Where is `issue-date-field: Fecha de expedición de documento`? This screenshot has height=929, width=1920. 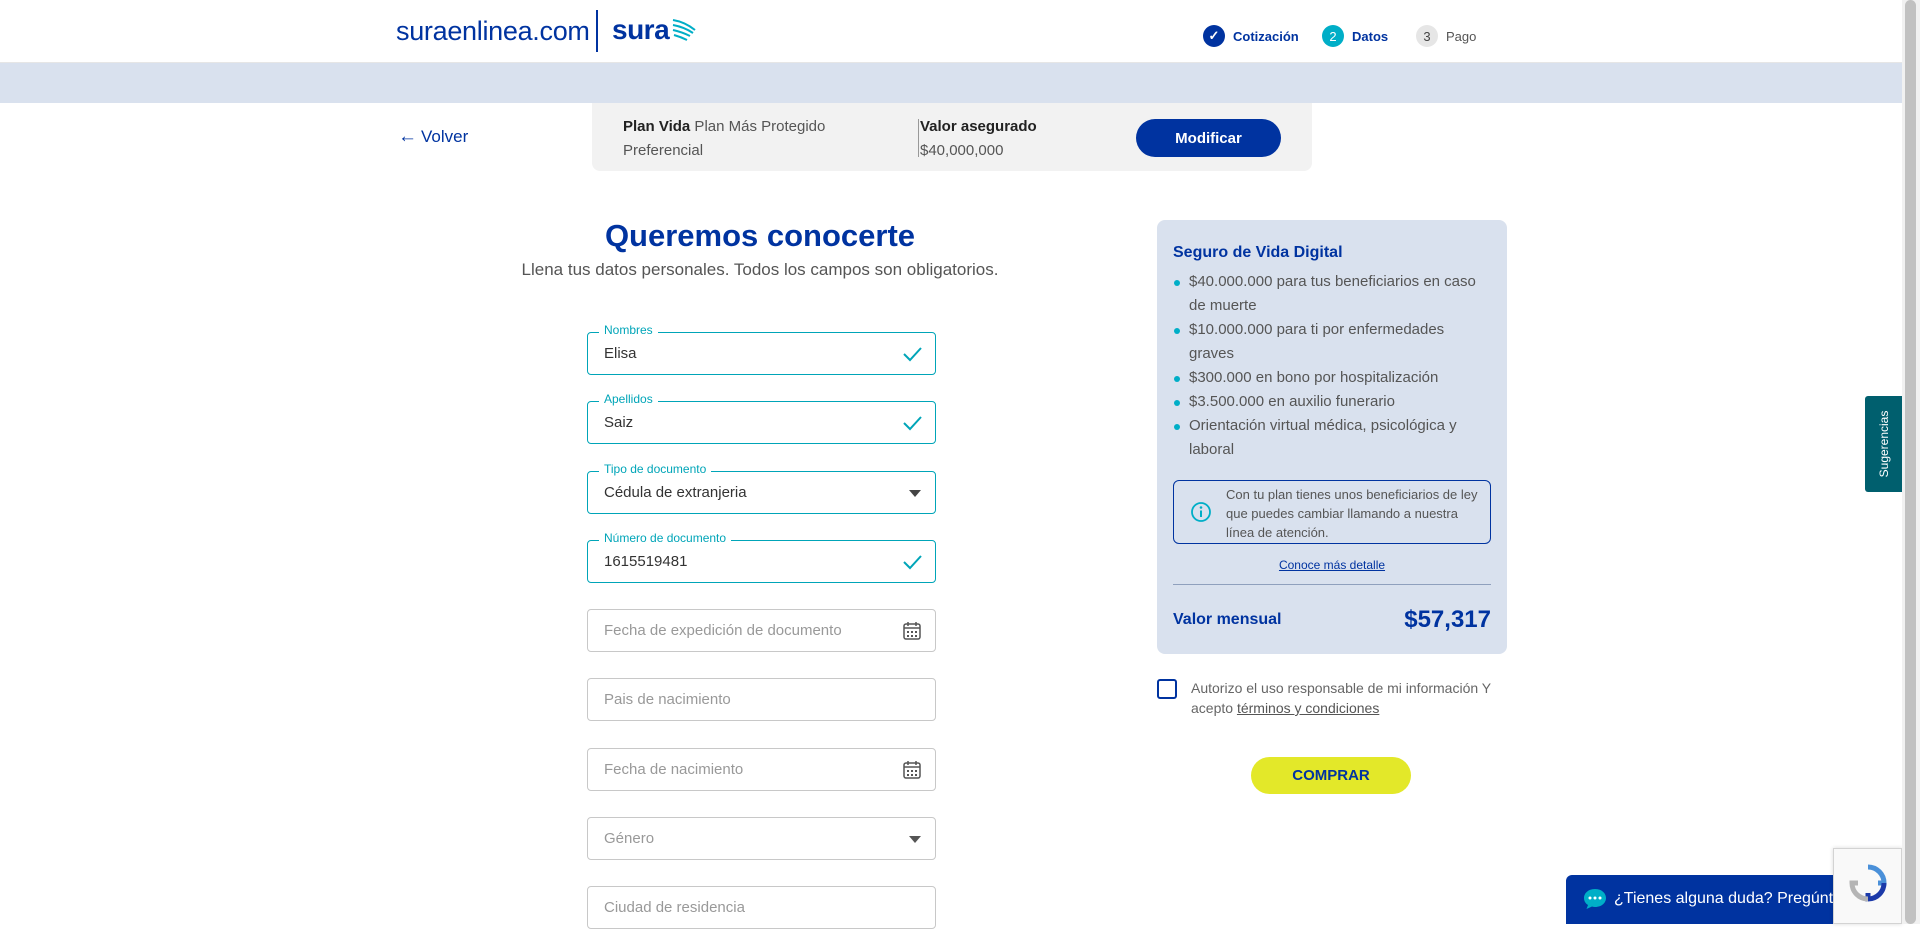
issue-date-field: Fecha de expedición de documento is located at coordinates (761, 630).